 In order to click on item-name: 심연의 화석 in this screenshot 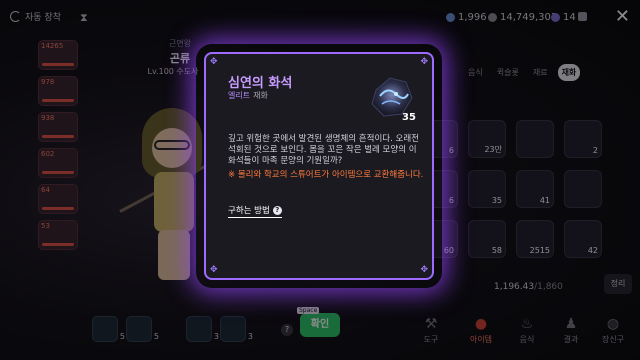, I will do `click(260, 83)`.